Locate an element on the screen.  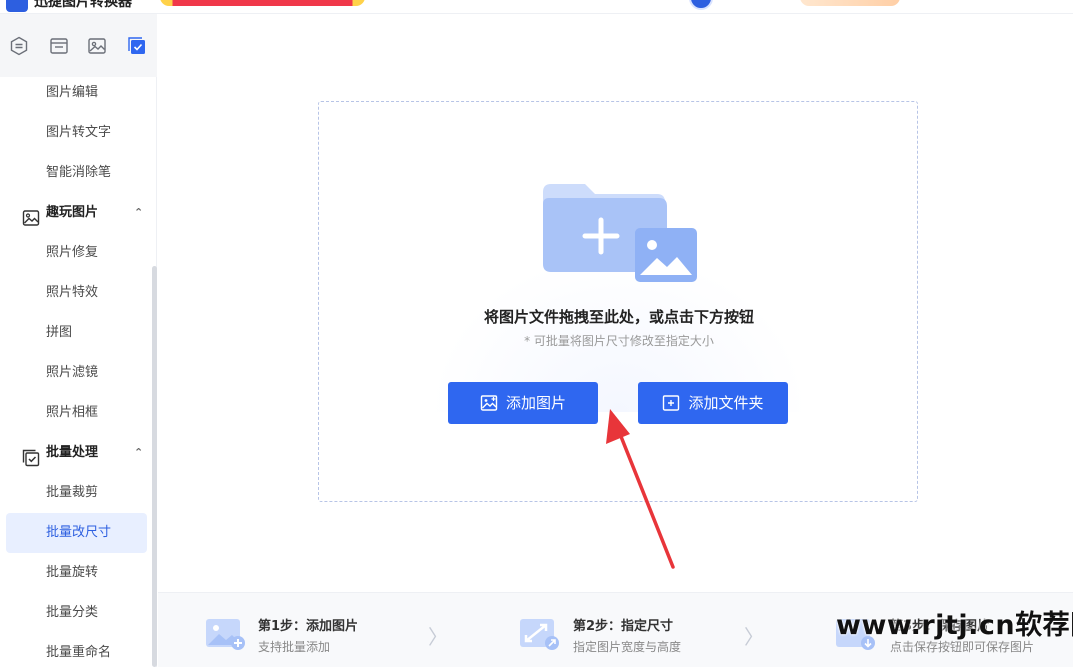
step-2-title: 第2步：指定尺寸 is located at coordinates (623, 626).